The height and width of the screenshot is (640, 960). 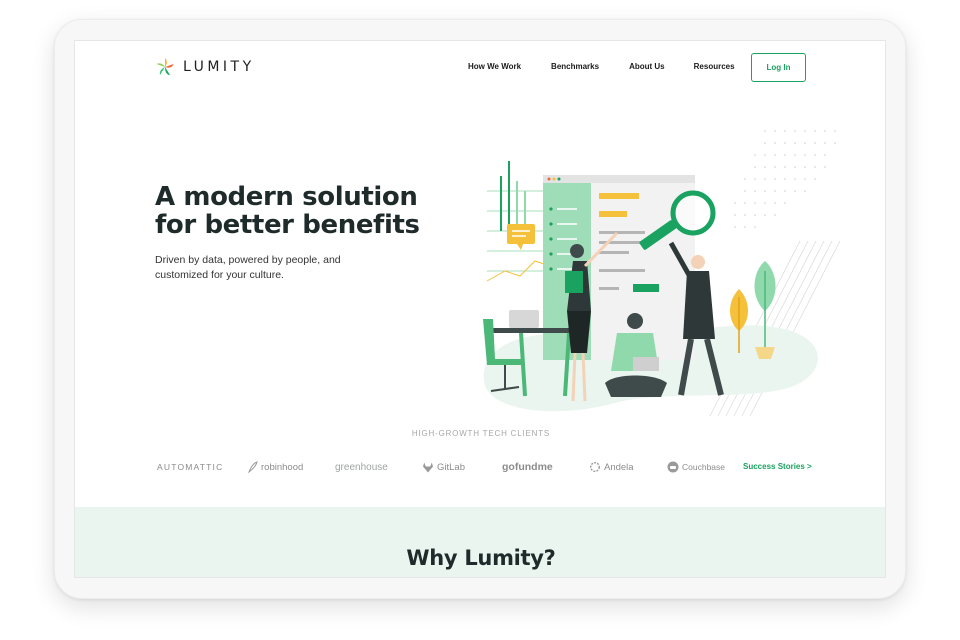 I want to click on success-stories-link: Success Stories >, so click(x=777, y=466).